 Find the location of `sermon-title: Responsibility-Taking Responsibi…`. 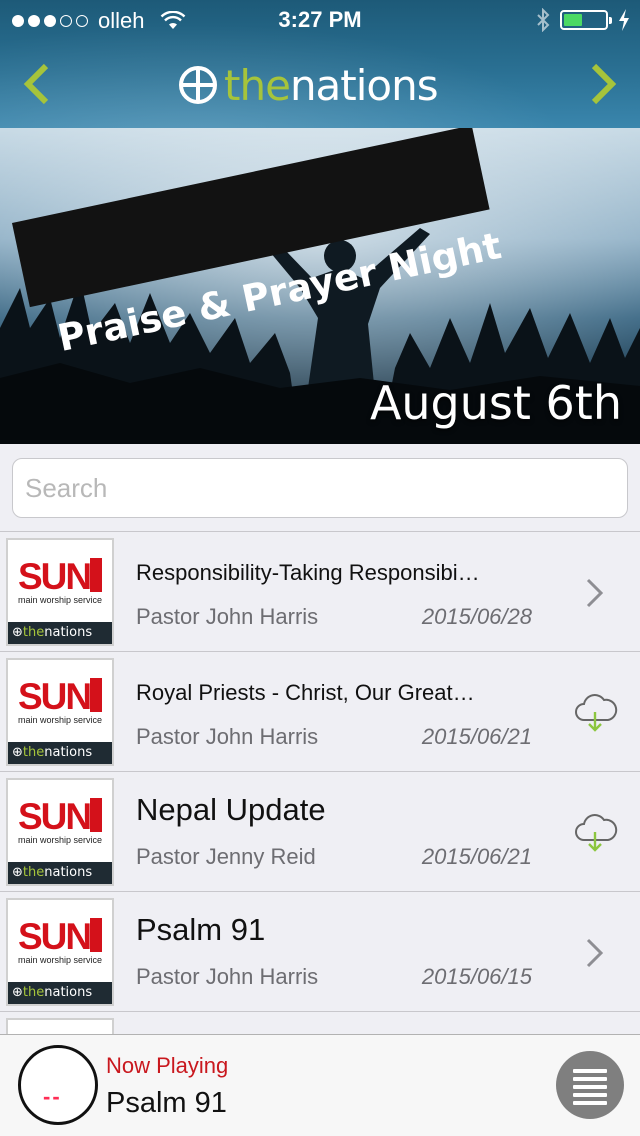

sermon-title: Responsibility-Taking Responsibi… is located at coordinates (308, 572).